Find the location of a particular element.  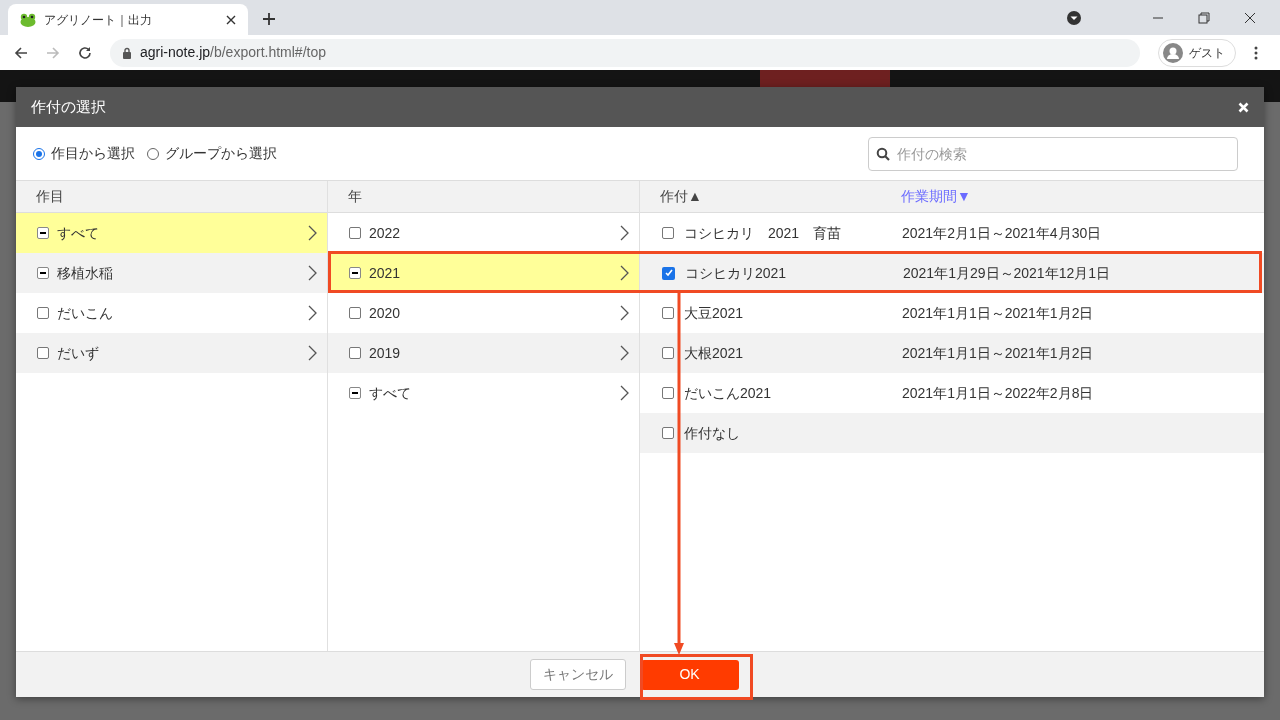

list-item: 2019 is located at coordinates (483, 353).